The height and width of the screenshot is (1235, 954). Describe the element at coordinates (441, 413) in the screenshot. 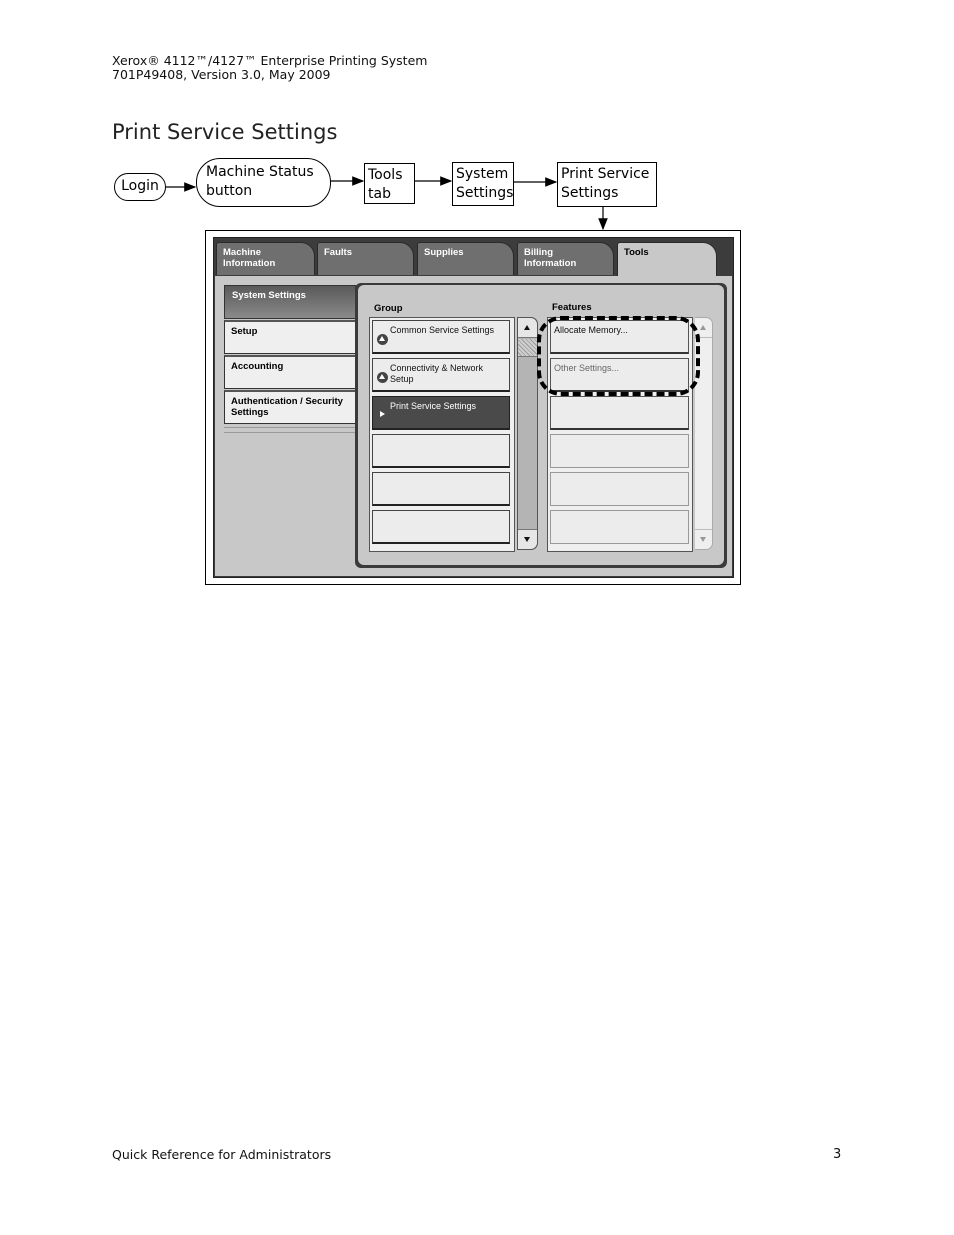

I see `group-item-print-service-settings: Print Service Settings` at that location.